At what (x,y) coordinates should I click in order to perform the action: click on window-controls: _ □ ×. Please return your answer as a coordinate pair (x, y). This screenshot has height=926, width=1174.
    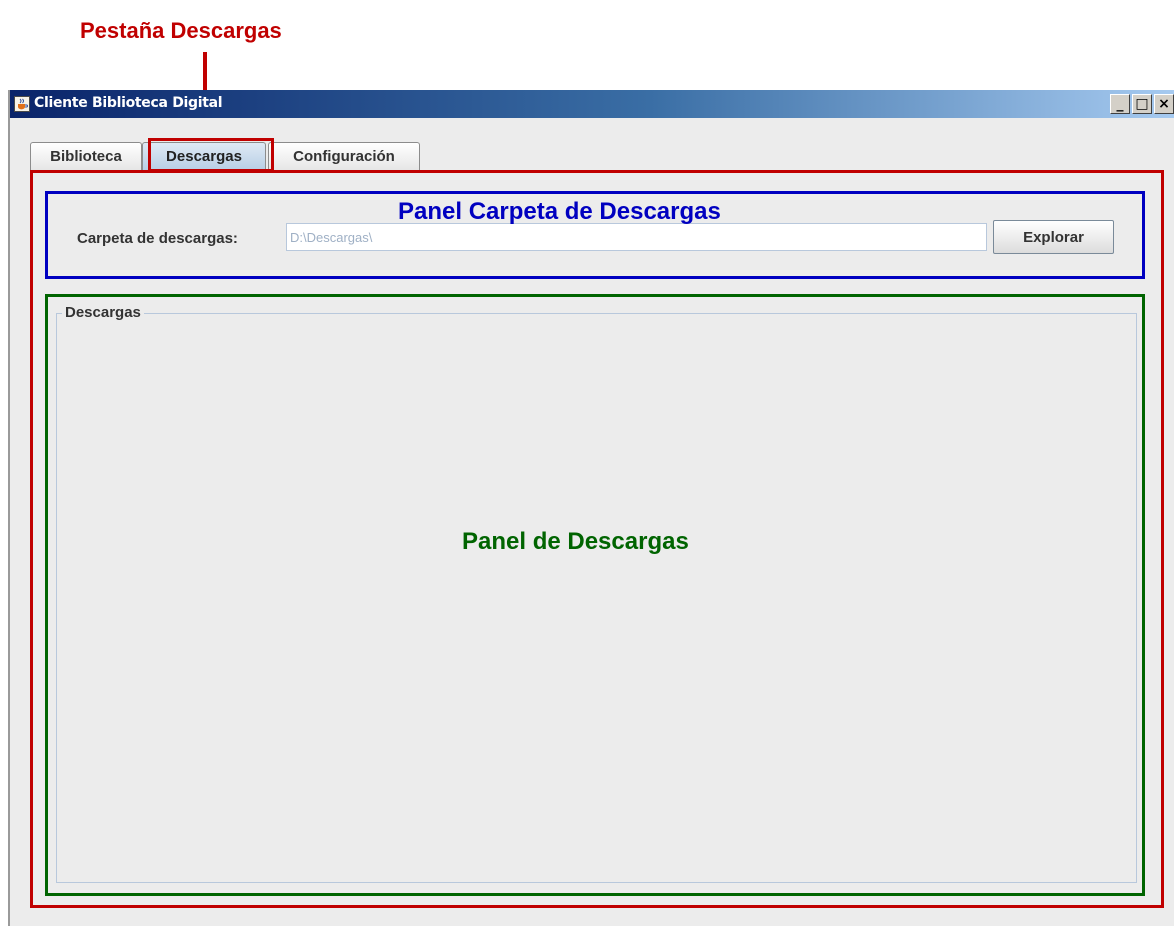
    Looking at the image, I should click on (1142, 104).